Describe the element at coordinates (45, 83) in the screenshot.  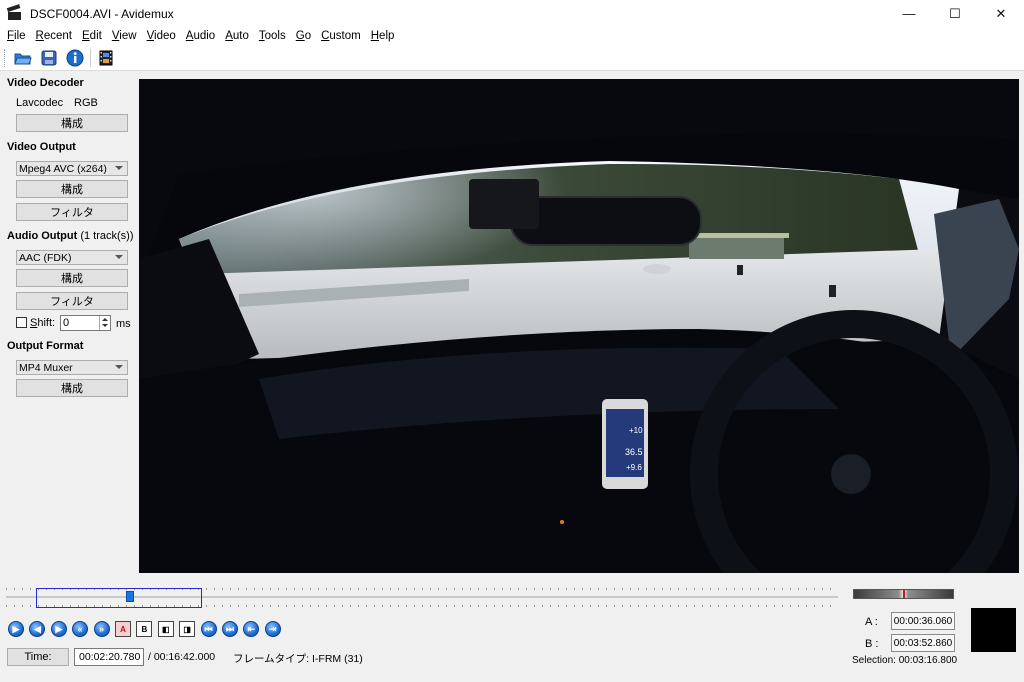
I see `video-decoder-title: Video Decoder` at that location.